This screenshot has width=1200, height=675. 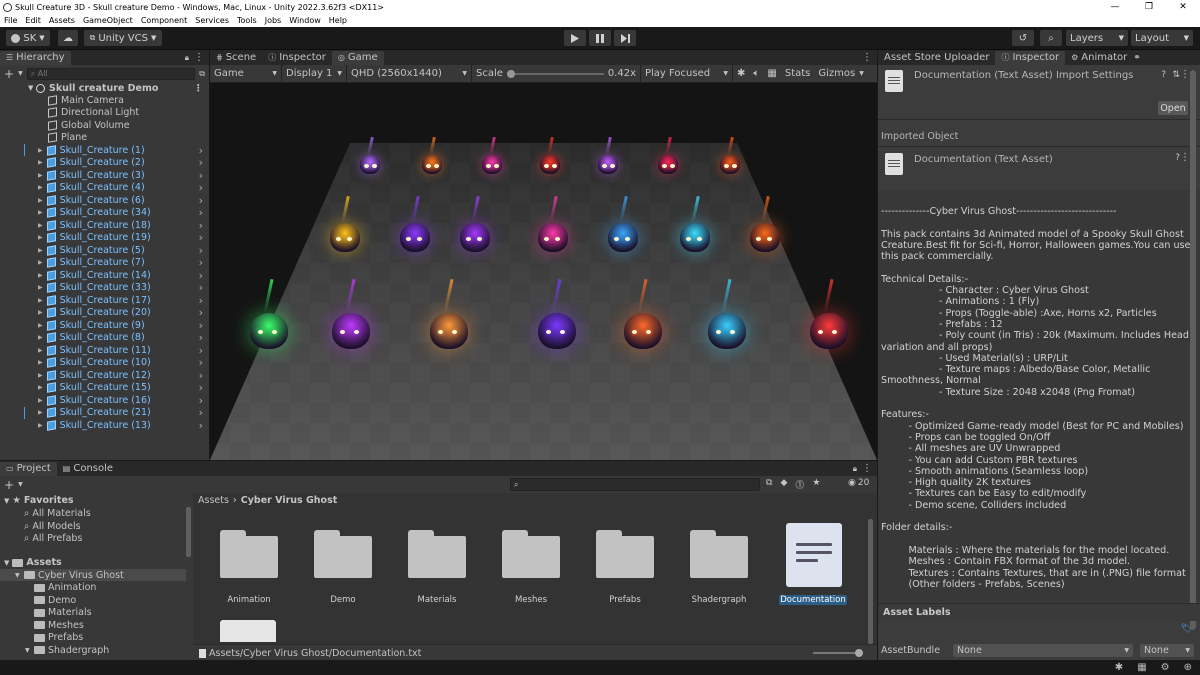 I want to click on expand-arrow-icon: ▼, so click(x=17, y=575).